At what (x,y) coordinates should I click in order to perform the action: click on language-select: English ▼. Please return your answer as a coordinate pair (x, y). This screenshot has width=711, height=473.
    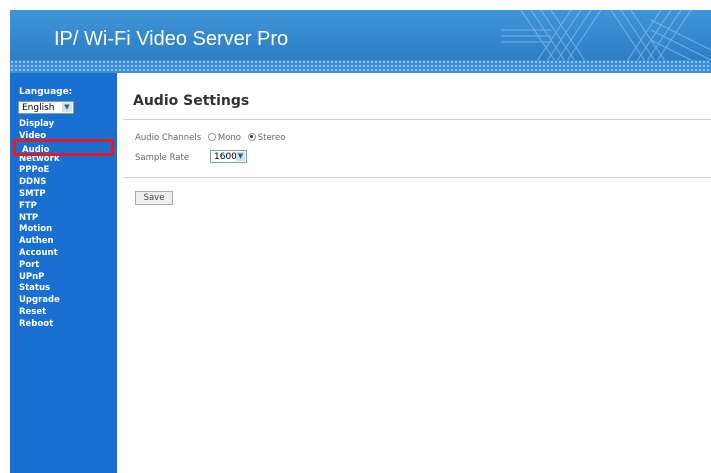
    Looking at the image, I should click on (46, 107).